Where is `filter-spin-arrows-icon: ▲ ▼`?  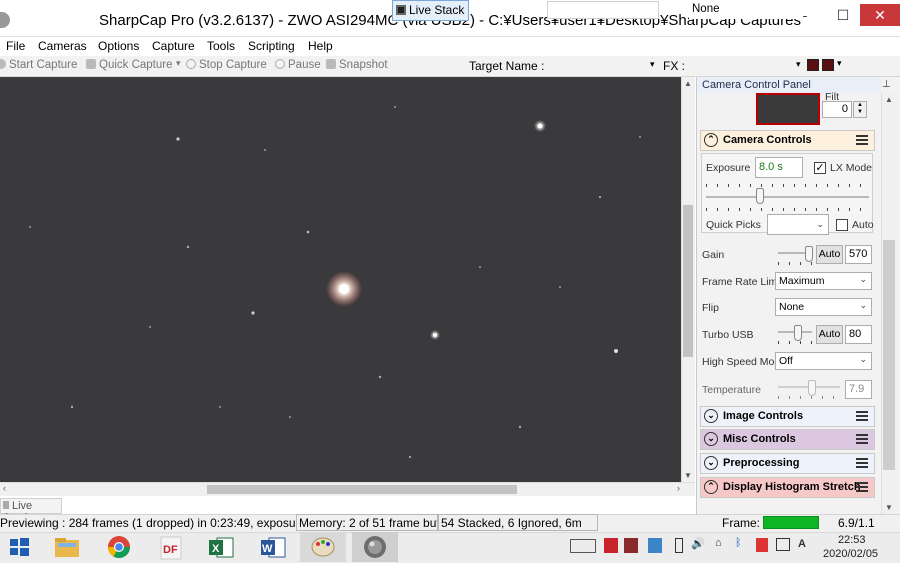
filter-spin-arrows-icon: ▲ ▼ is located at coordinates (860, 109).